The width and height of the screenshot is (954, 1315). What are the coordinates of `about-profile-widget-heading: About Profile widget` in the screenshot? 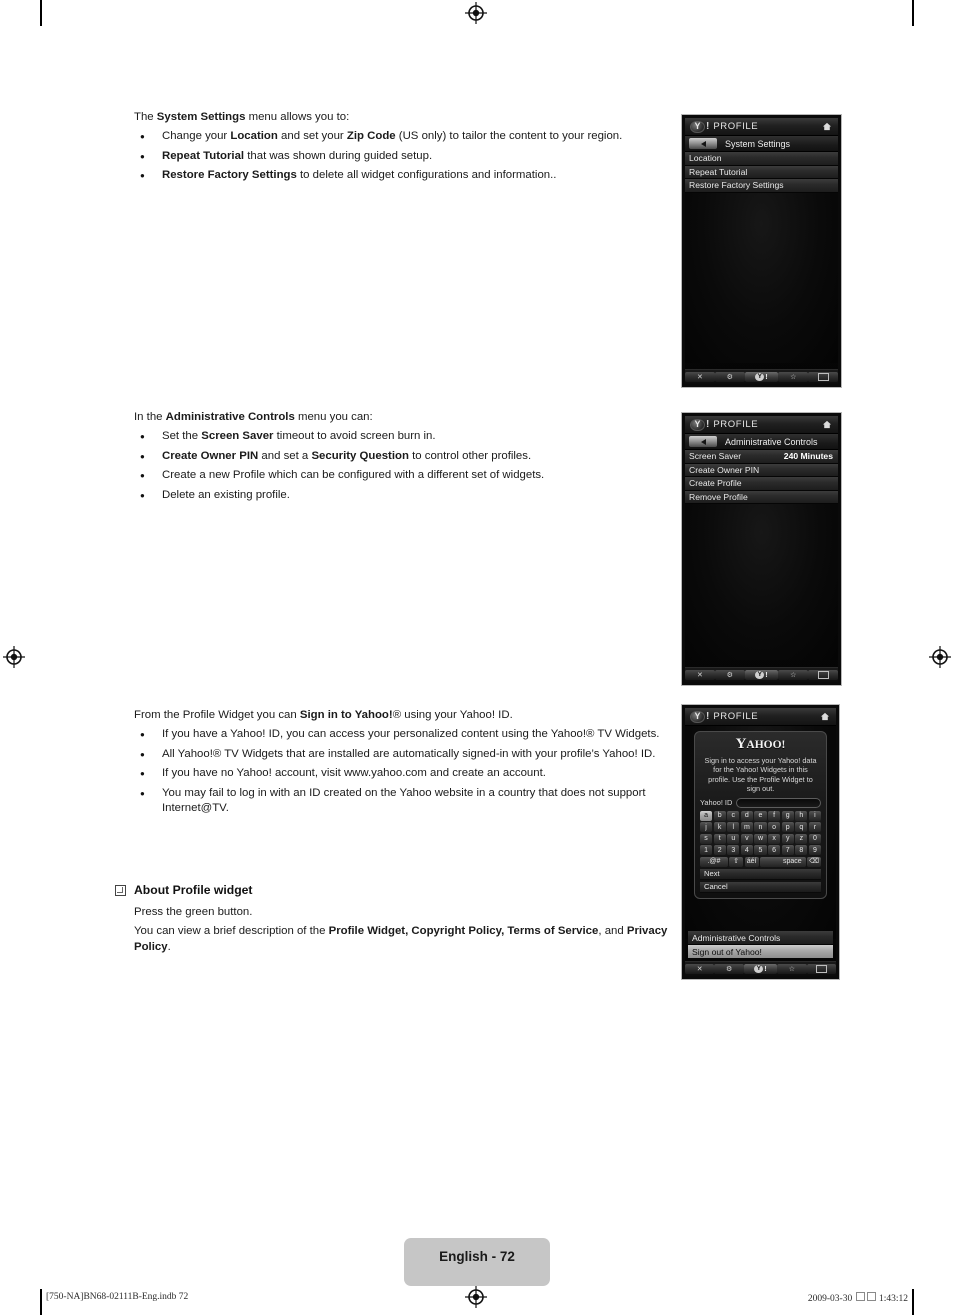 It's located at (394, 890).